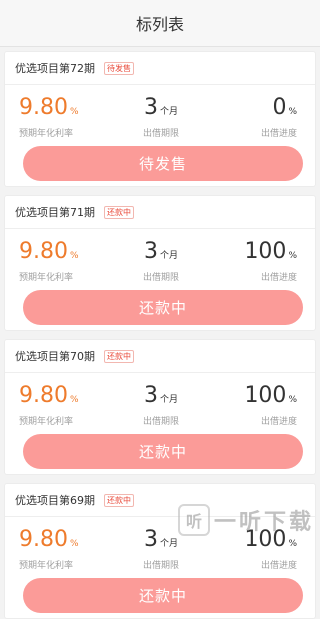 This screenshot has width=320, height=619. I want to click on card-title: 优选项目第72期, so click(55, 68).